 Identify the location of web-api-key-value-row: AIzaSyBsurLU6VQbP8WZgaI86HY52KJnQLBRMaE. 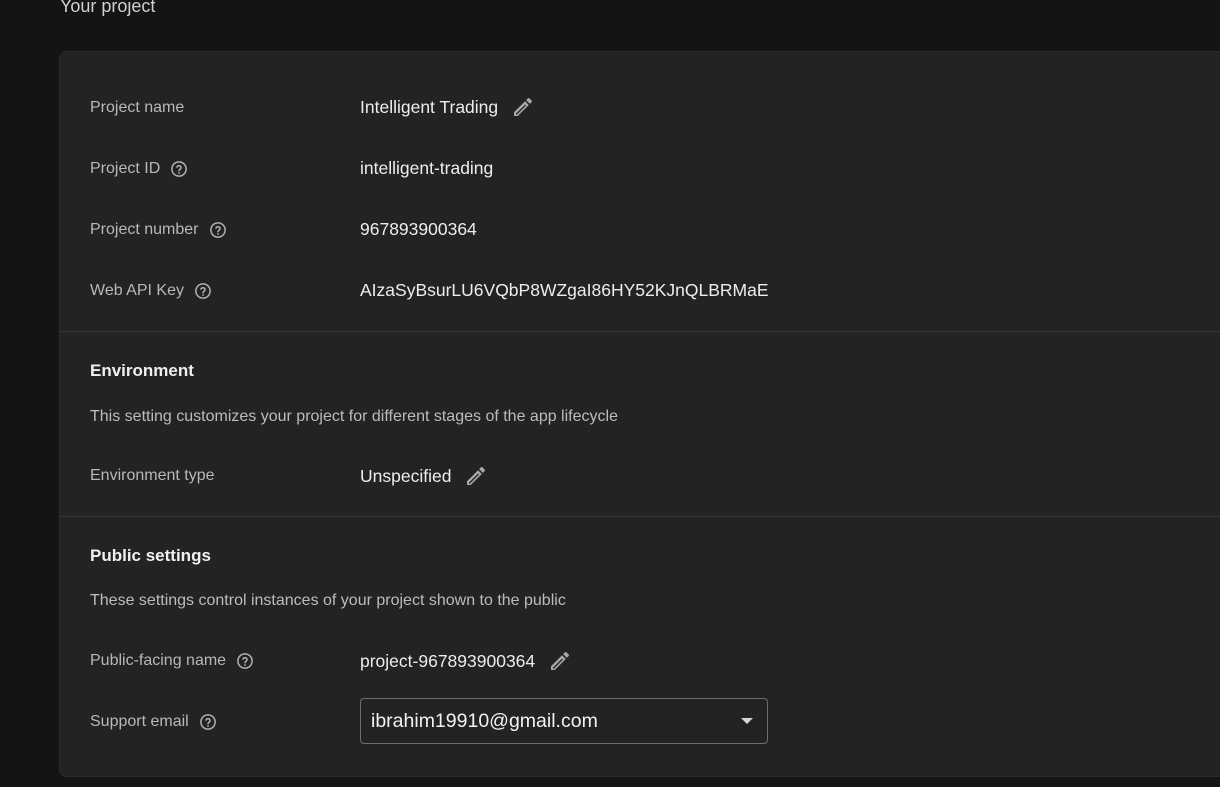
(564, 290).